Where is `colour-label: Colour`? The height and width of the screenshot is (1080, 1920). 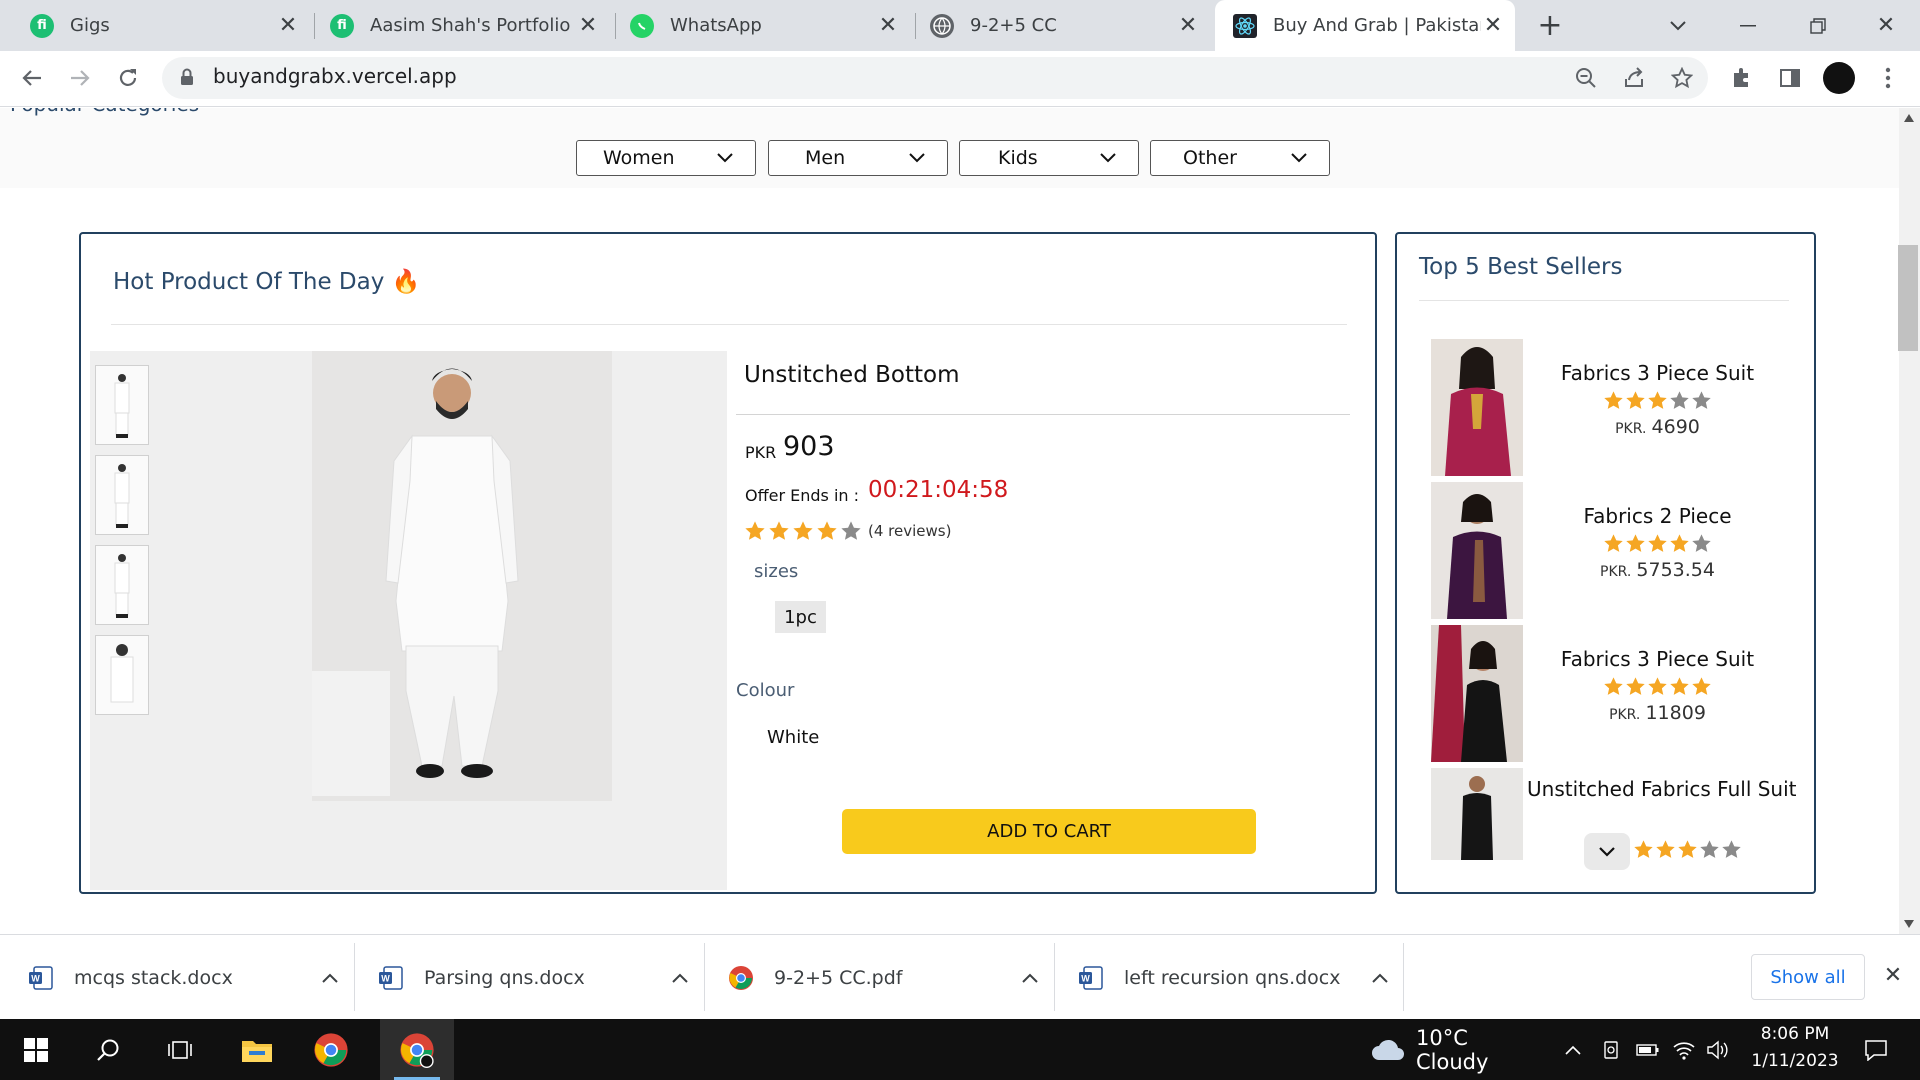 colour-label: Colour is located at coordinates (765, 690).